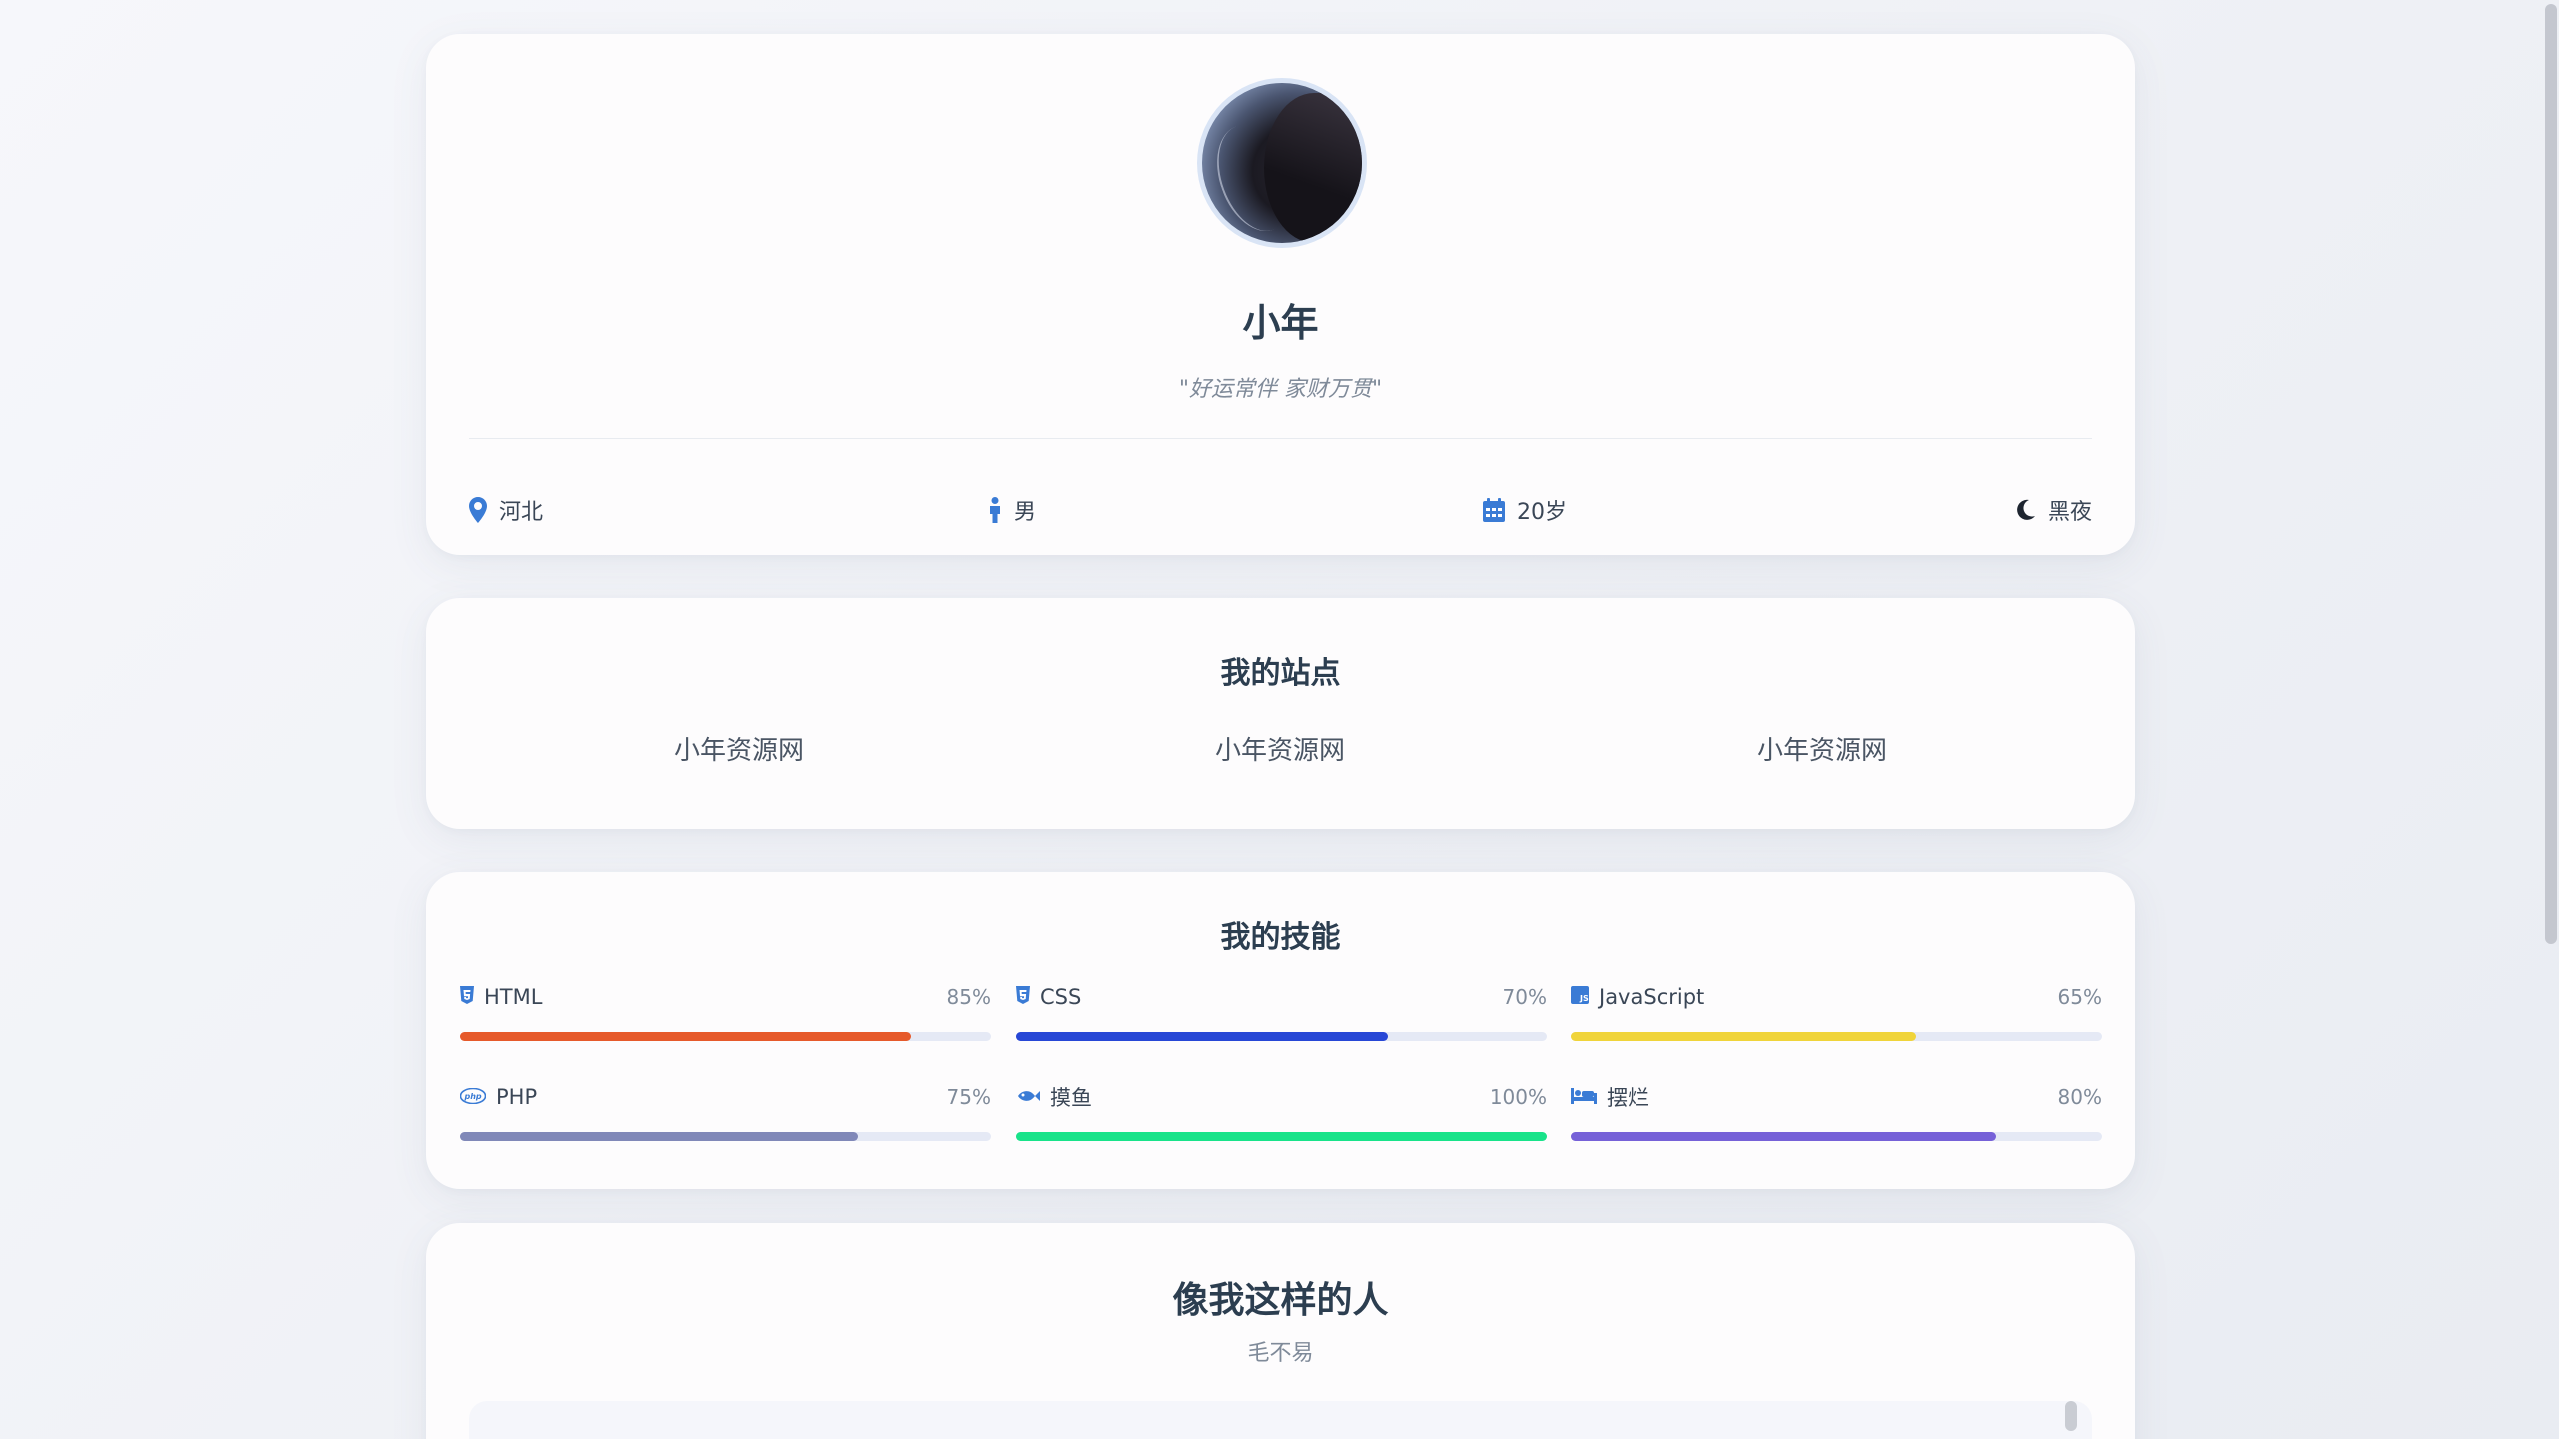 This screenshot has width=2559, height=1439. Describe the element at coordinates (1280, 937) in the screenshot. I see `skills-title: 我的技能` at that location.